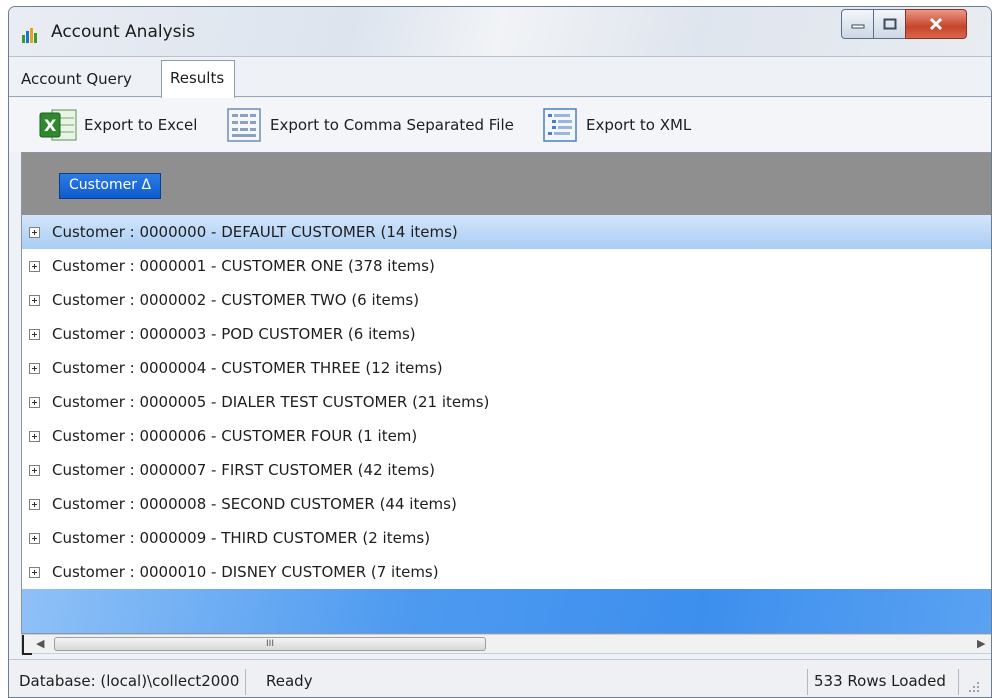 The image size is (992, 698). I want to click on minimize-button, so click(857, 24).